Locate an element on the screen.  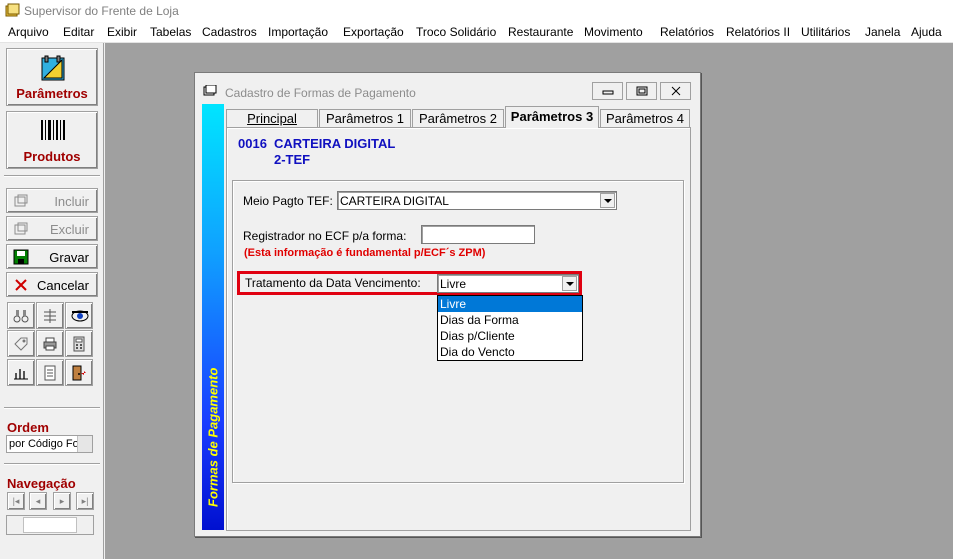
printer-icon is located at coordinates (50, 344).